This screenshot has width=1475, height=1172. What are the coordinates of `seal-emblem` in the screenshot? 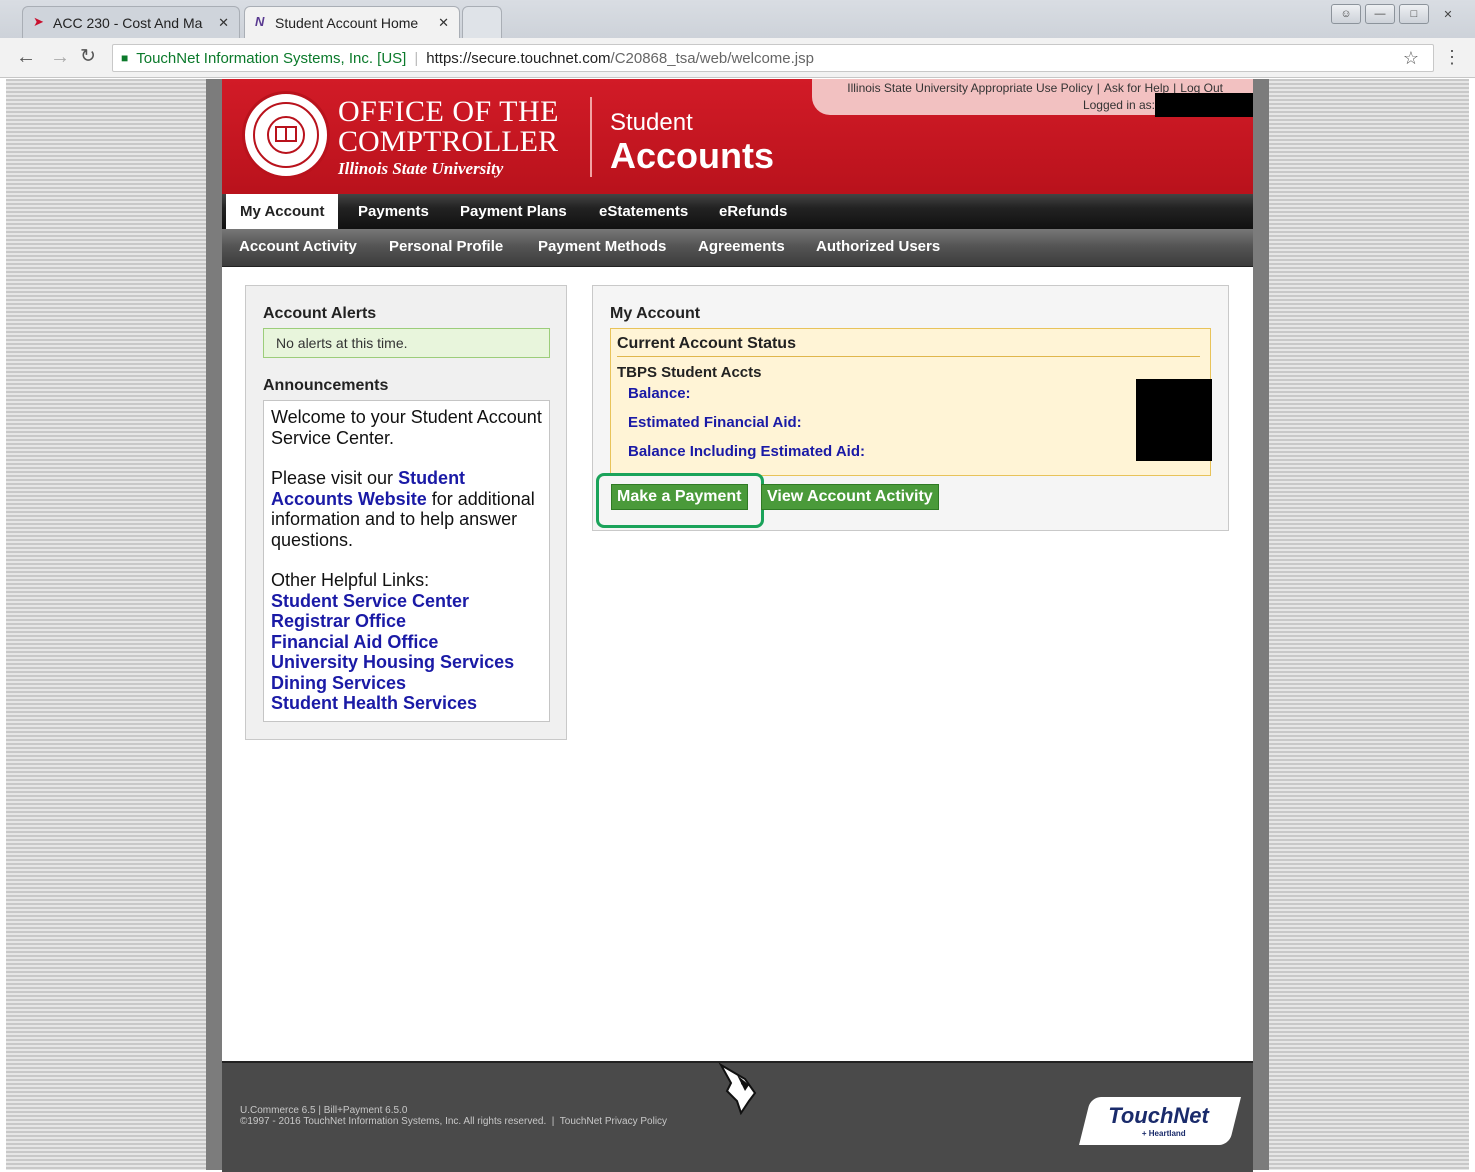 It's located at (286, 135).